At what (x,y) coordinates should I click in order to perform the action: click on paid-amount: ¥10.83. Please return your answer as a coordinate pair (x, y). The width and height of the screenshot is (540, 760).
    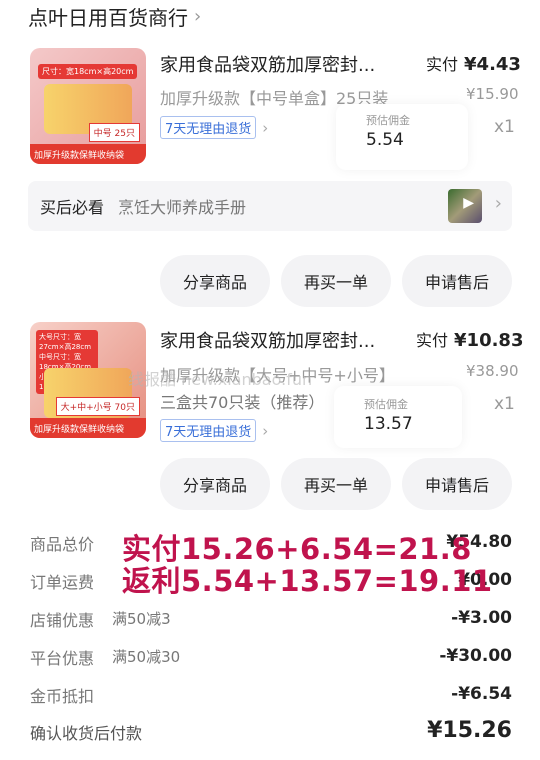
    Looking at the image, I should click on (489, 340).